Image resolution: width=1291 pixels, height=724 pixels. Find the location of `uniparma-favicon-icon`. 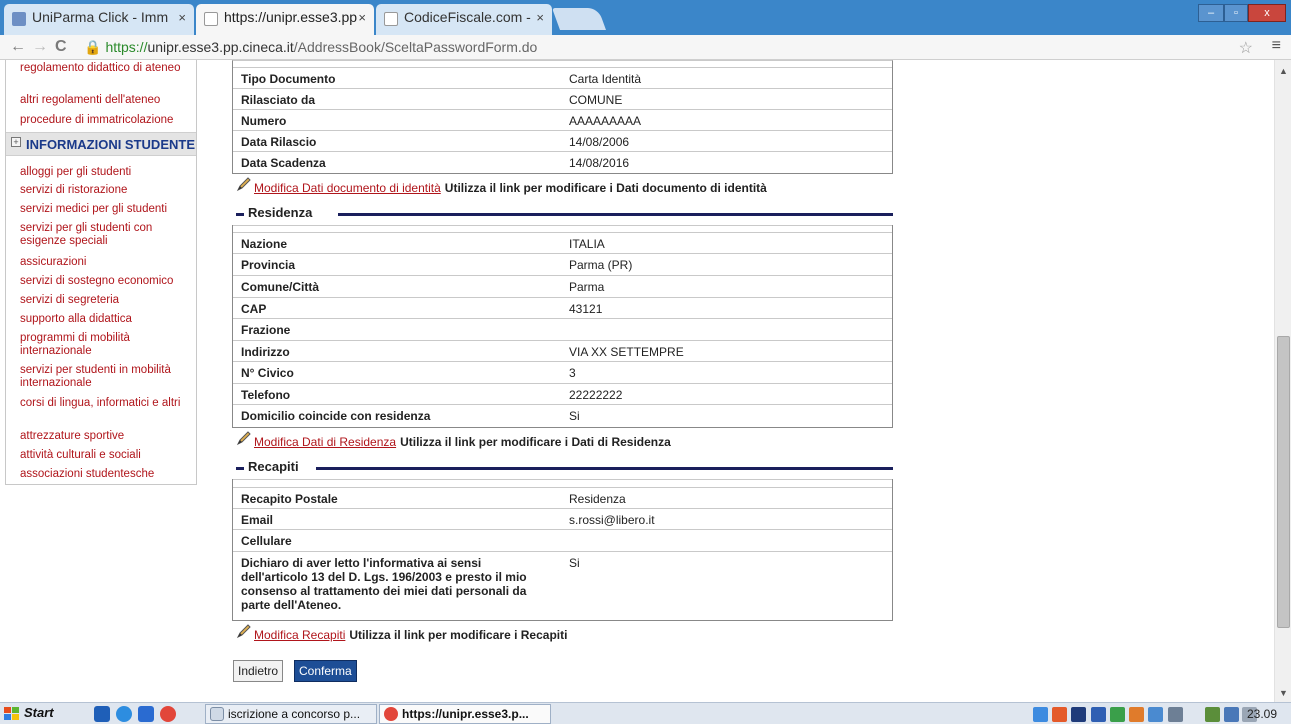

uniparma-favicon-icon is located at coordinates (19, 19).